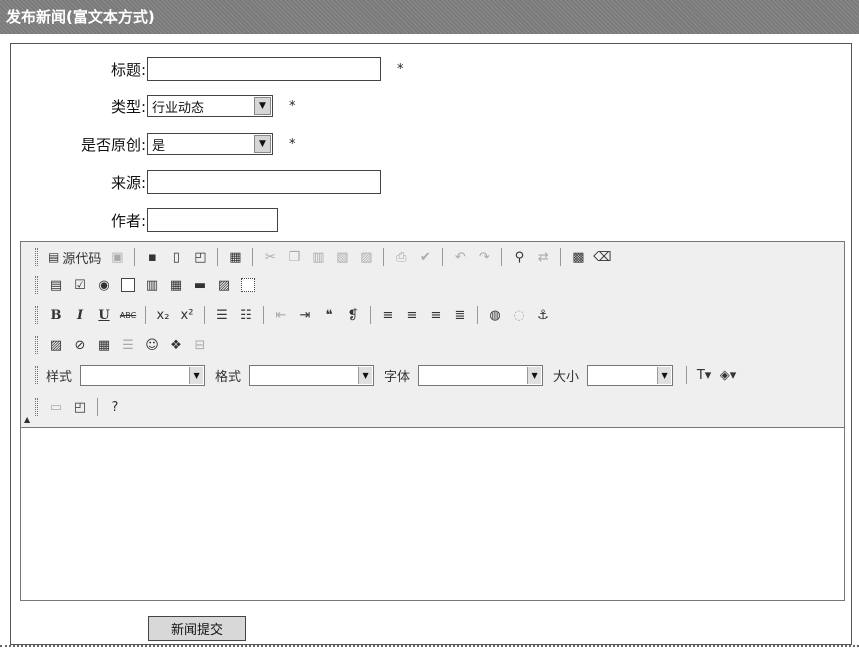 This screenshot has width=859, height=653. What do you see at coordinates (235, 257) in the screenshot?
I see `templates-icon: ▦` at bounding box center [235, 257].